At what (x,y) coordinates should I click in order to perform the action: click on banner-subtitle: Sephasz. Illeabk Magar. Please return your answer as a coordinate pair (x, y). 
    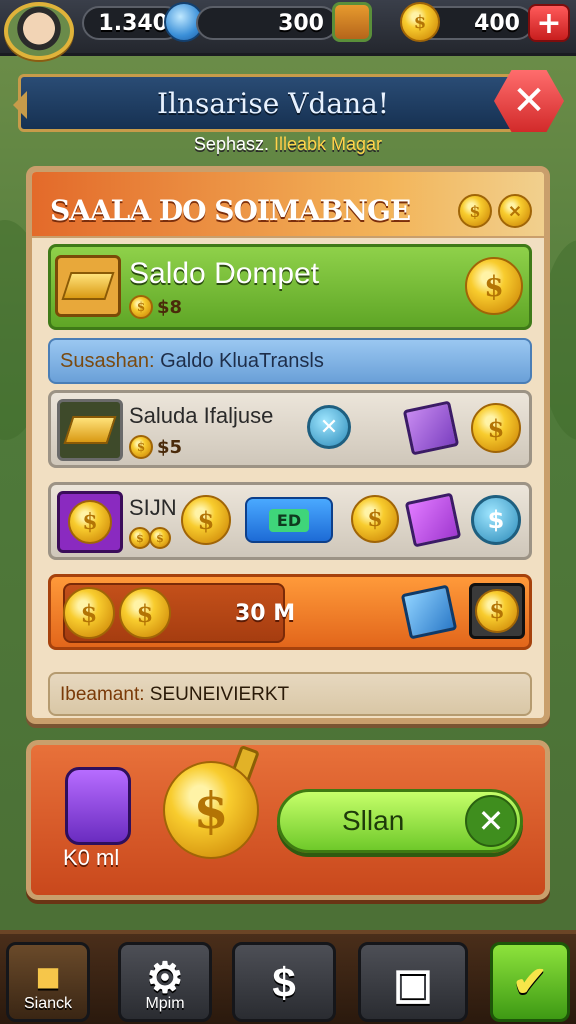
    Looking at the image, I should click on (288, 144).